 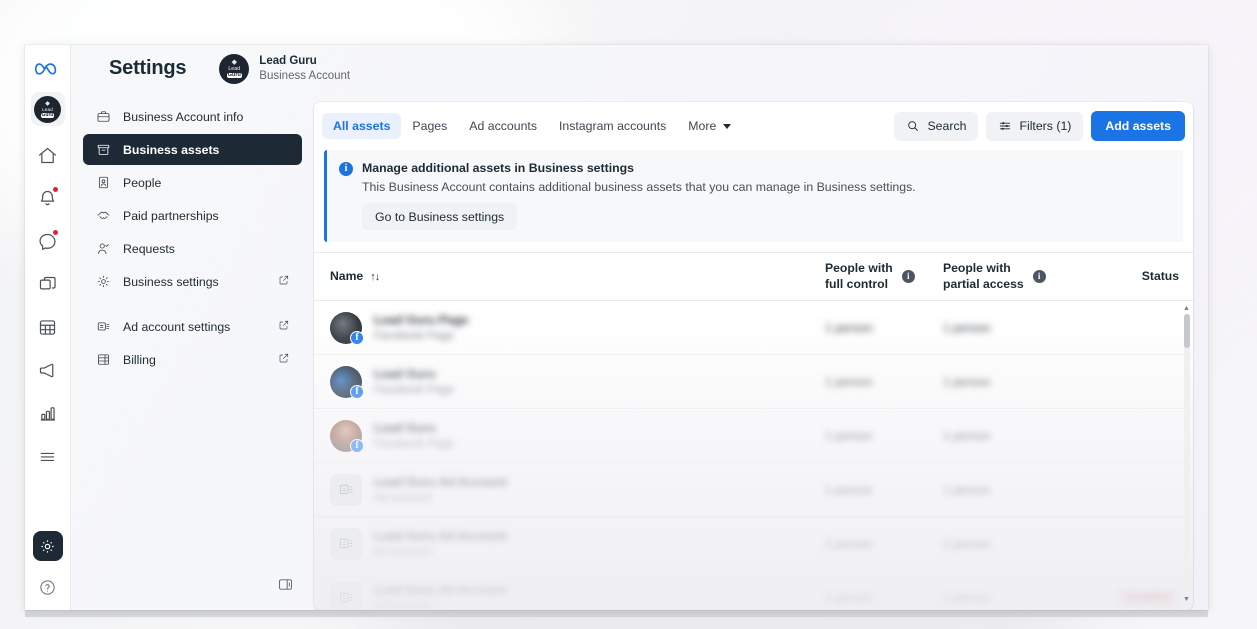 What do you see at coordinates (429, 126) in the screenshot?
I see `tab-pages: Pages` at bounding box center [429, 126].